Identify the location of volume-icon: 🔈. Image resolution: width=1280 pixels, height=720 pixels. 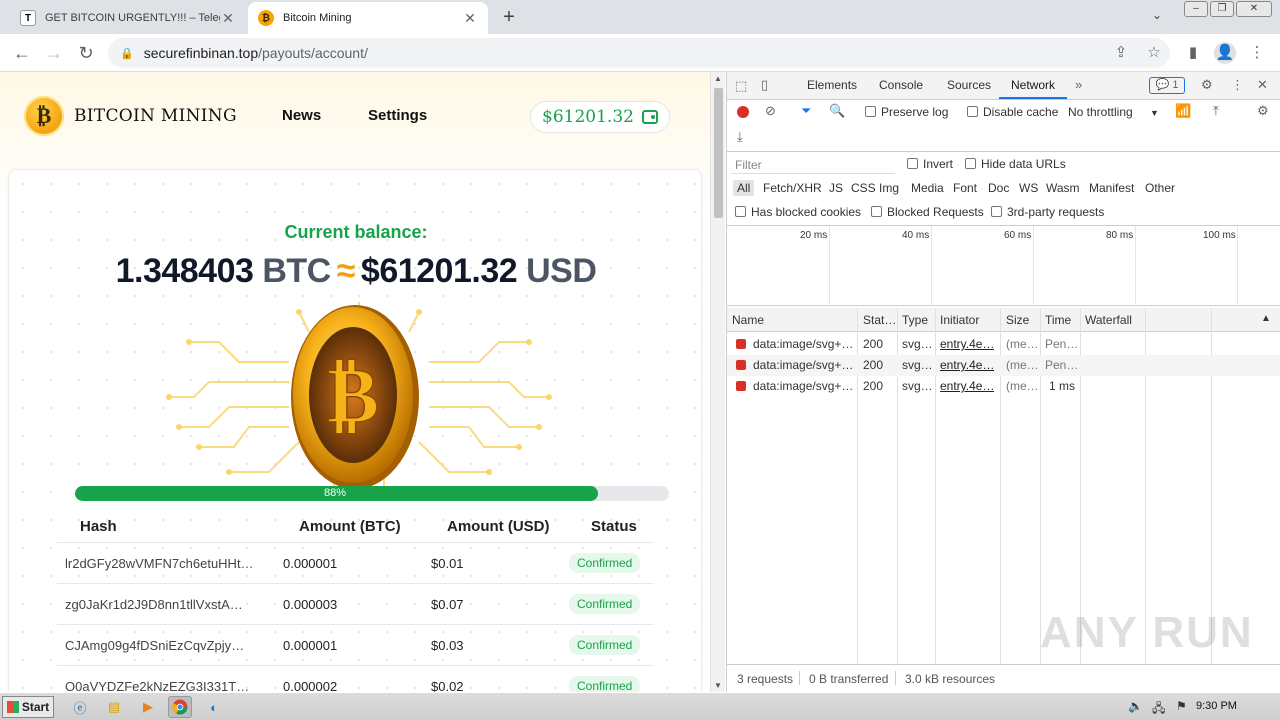
(1135, 706).